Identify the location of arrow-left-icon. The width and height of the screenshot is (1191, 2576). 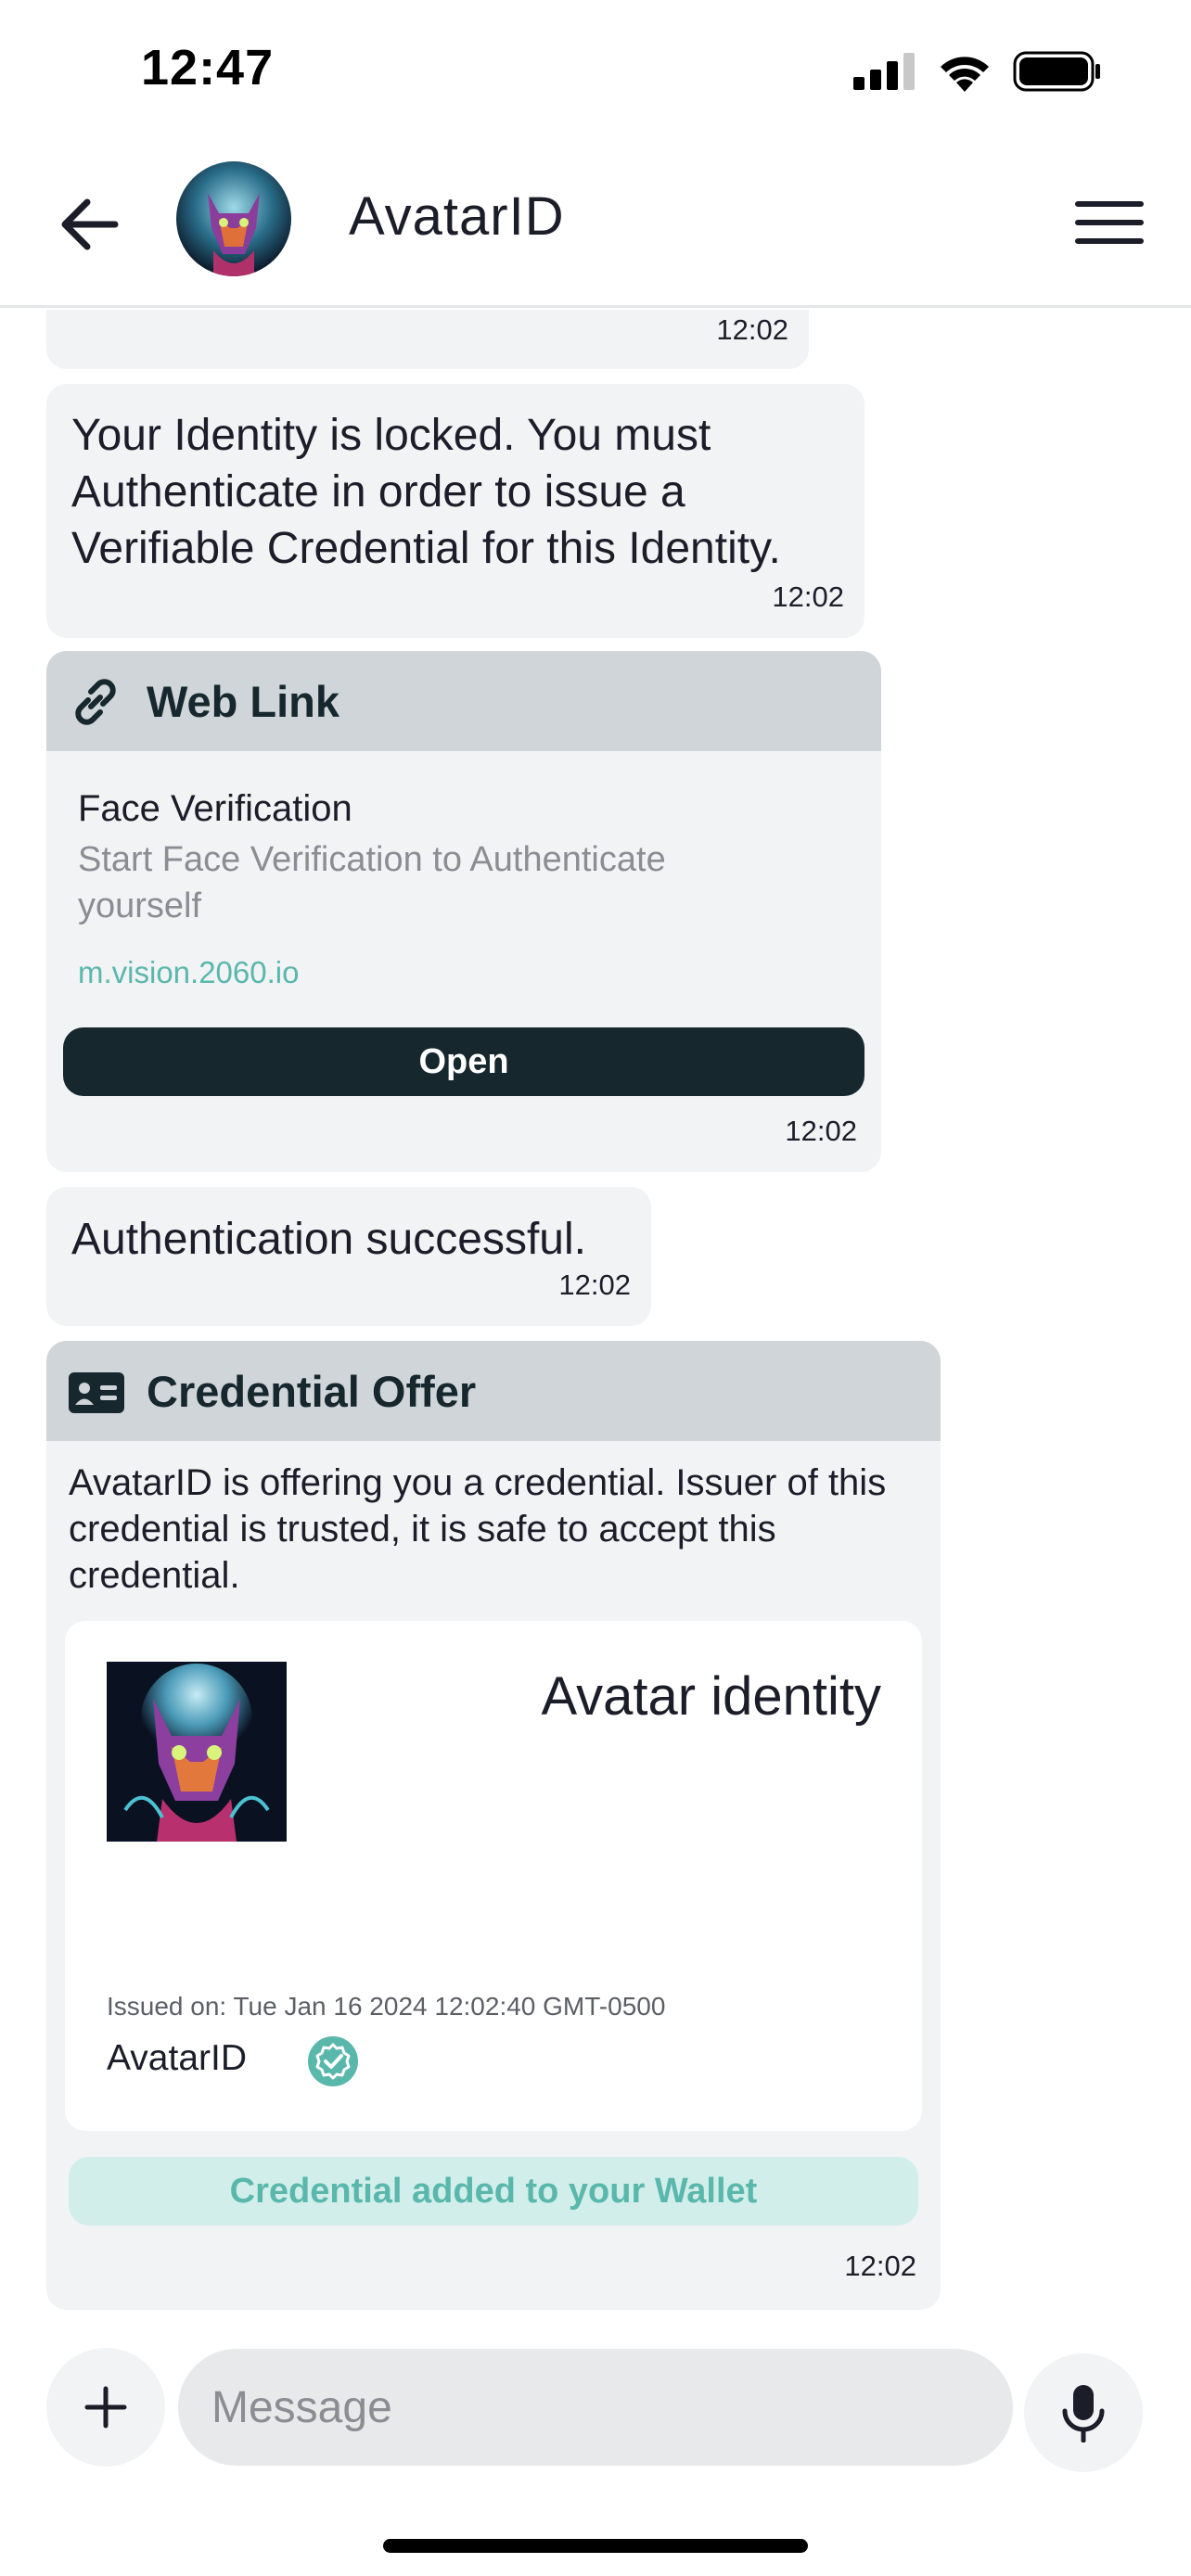
(90, 224).